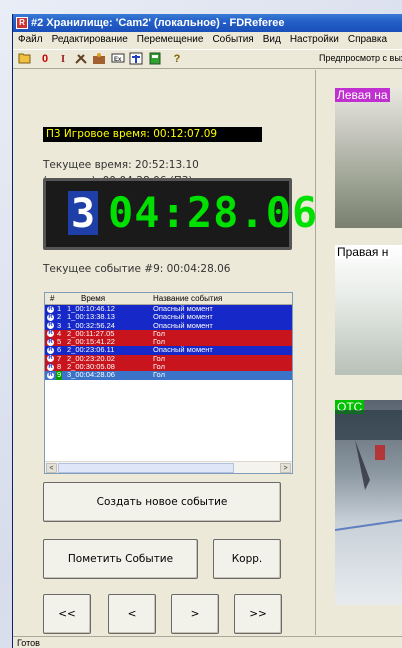  What do you see at coordinates (59, 375) in the screenshot?
I see `event-num: 9` at bounding box center [59, 375].